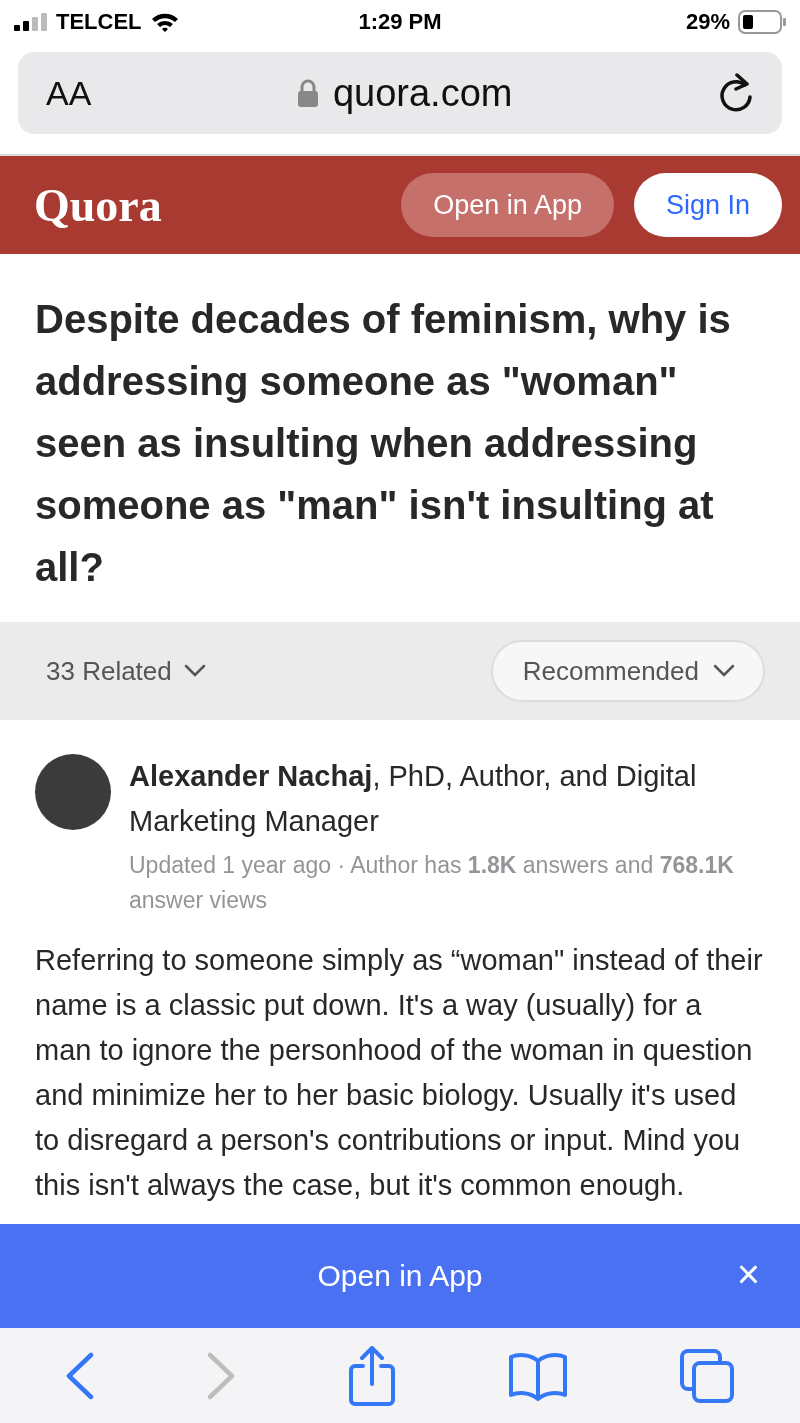  Describe the element at coordinates (507, 205) in the screenshot. I see `open-in-app-button: Open in App` at that location.